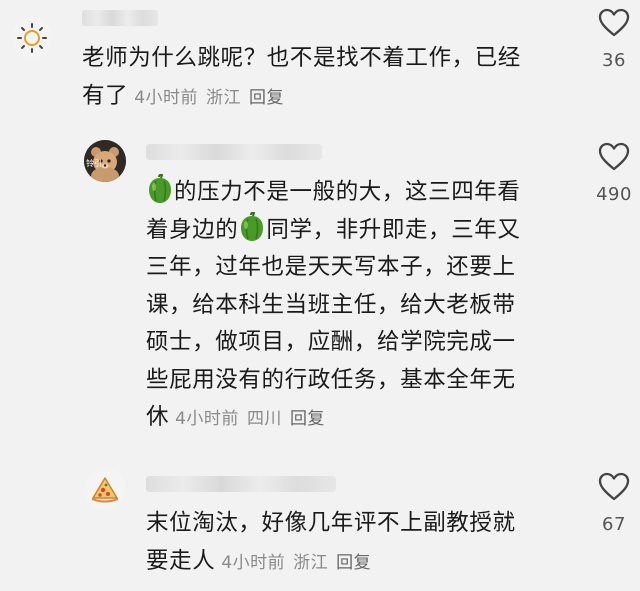  I want to click on comment-line: 着身边的 同学，非升即走，三年又, so click(366, 230).